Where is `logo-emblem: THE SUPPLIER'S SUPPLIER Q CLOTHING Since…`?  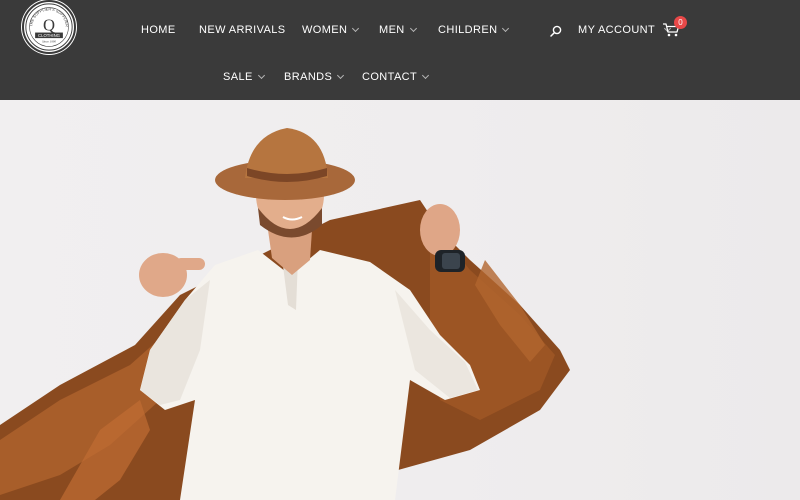 logo-emblem: THE SUPPLIER'S SUPPLIER Q CLOTHING Since… is located at coordinates (49, 27).